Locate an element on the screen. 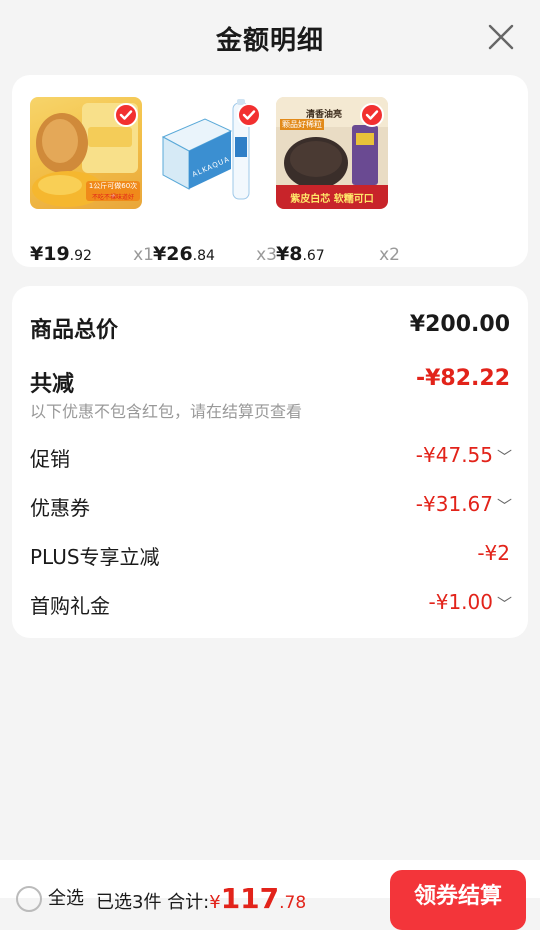  coupon-value: -¥31.67 ﹀ is located at coordinates (464, 504).